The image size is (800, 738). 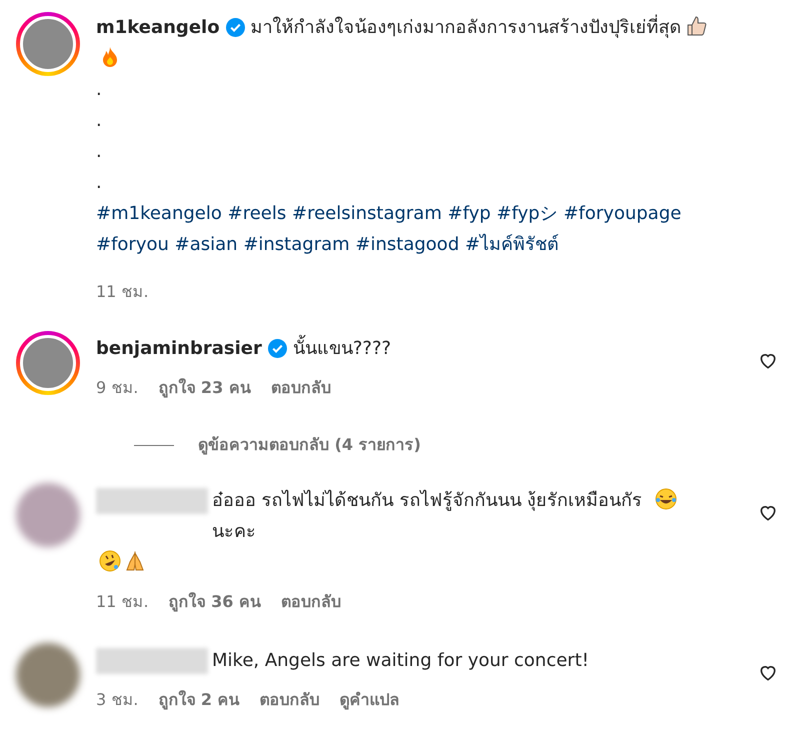 I want to click on hashtag-link: #foryou, so click(x=132, y=244).